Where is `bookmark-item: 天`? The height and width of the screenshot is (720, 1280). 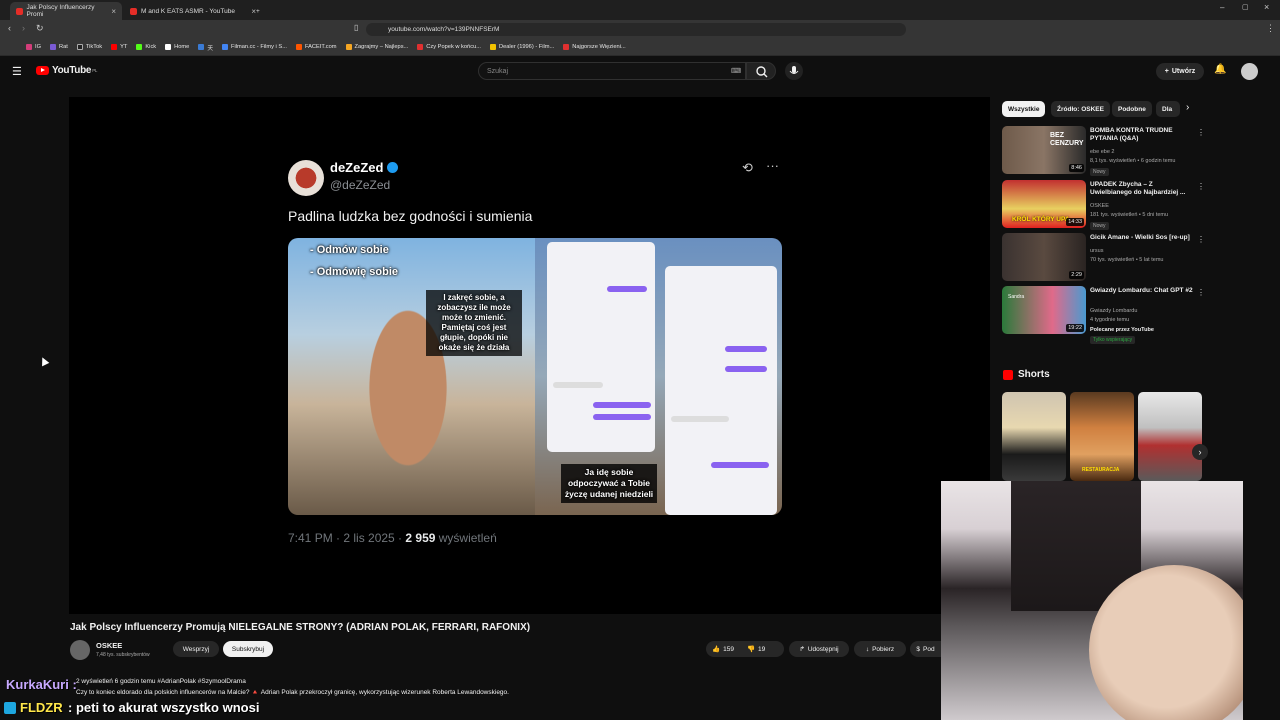
bookmark-item: 天 is located at coordinates (205, 47).